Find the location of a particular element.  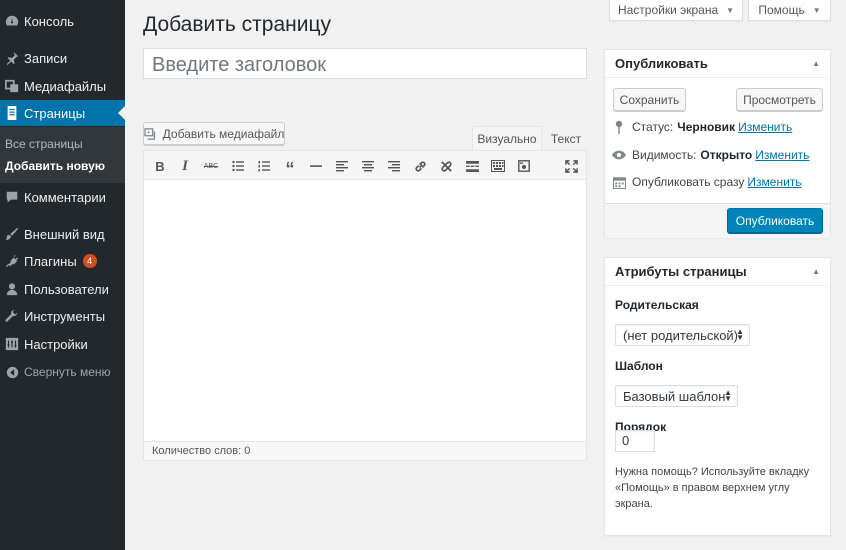

align-right-icon is located at coordinates (394, 166).